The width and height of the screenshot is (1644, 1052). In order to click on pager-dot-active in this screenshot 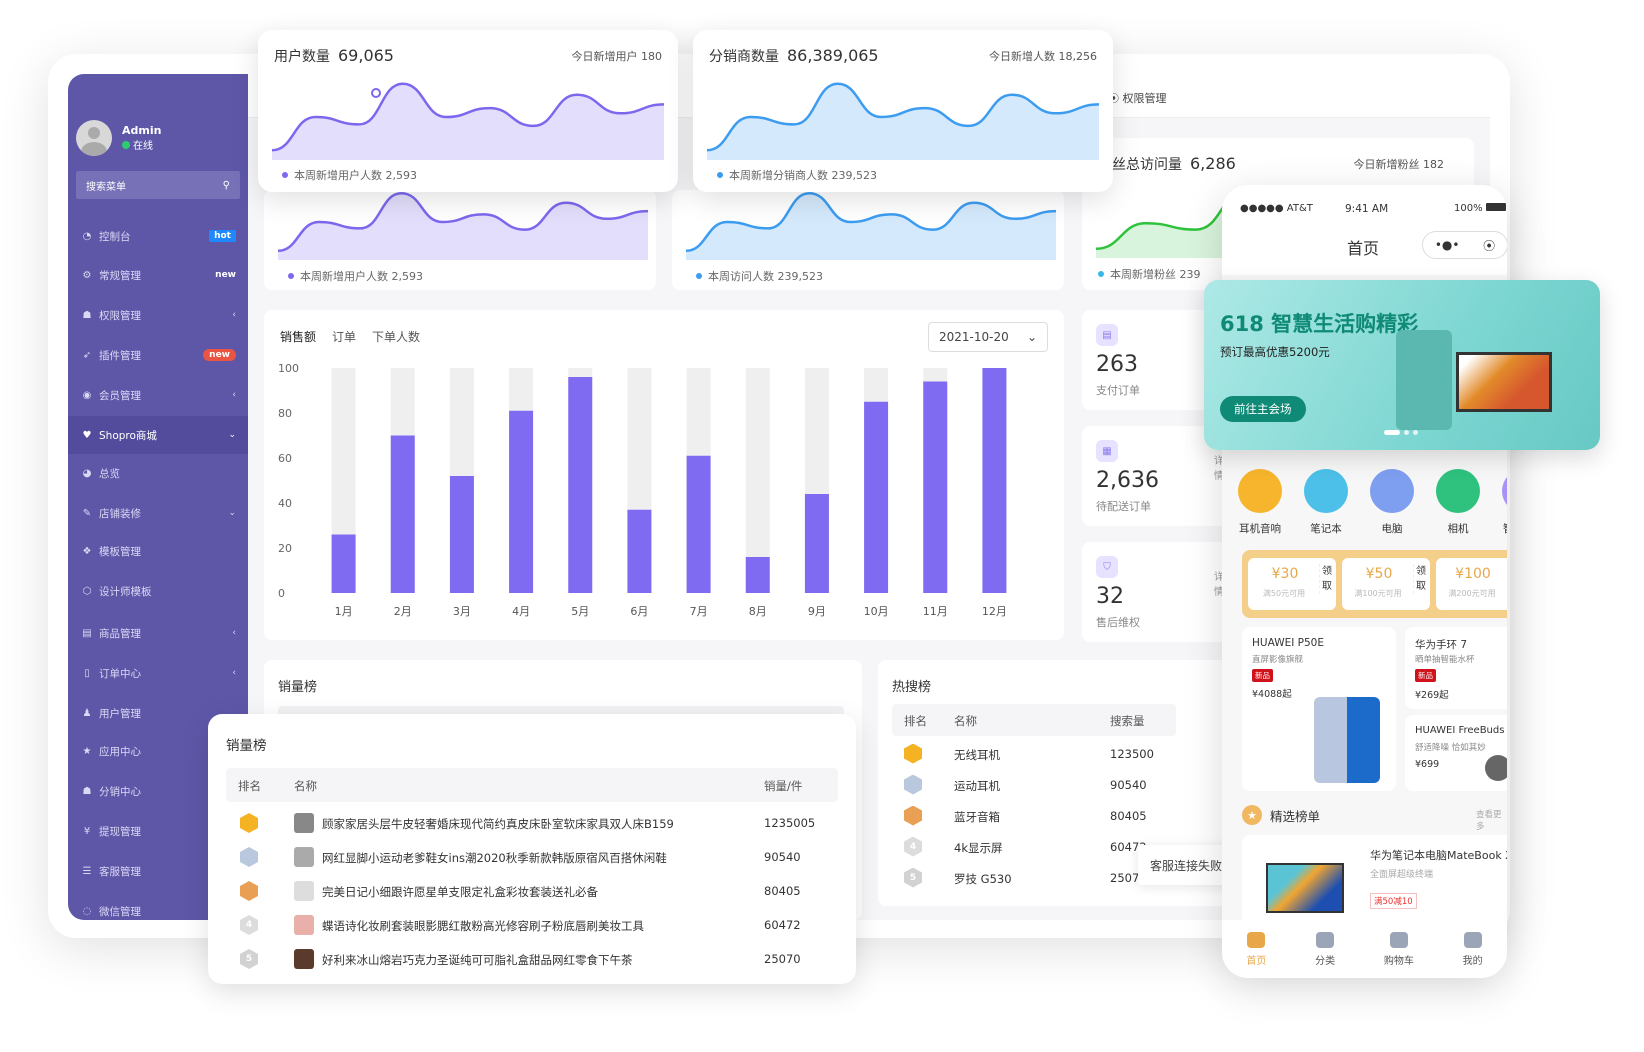, I will do `click(1392, 432)`.